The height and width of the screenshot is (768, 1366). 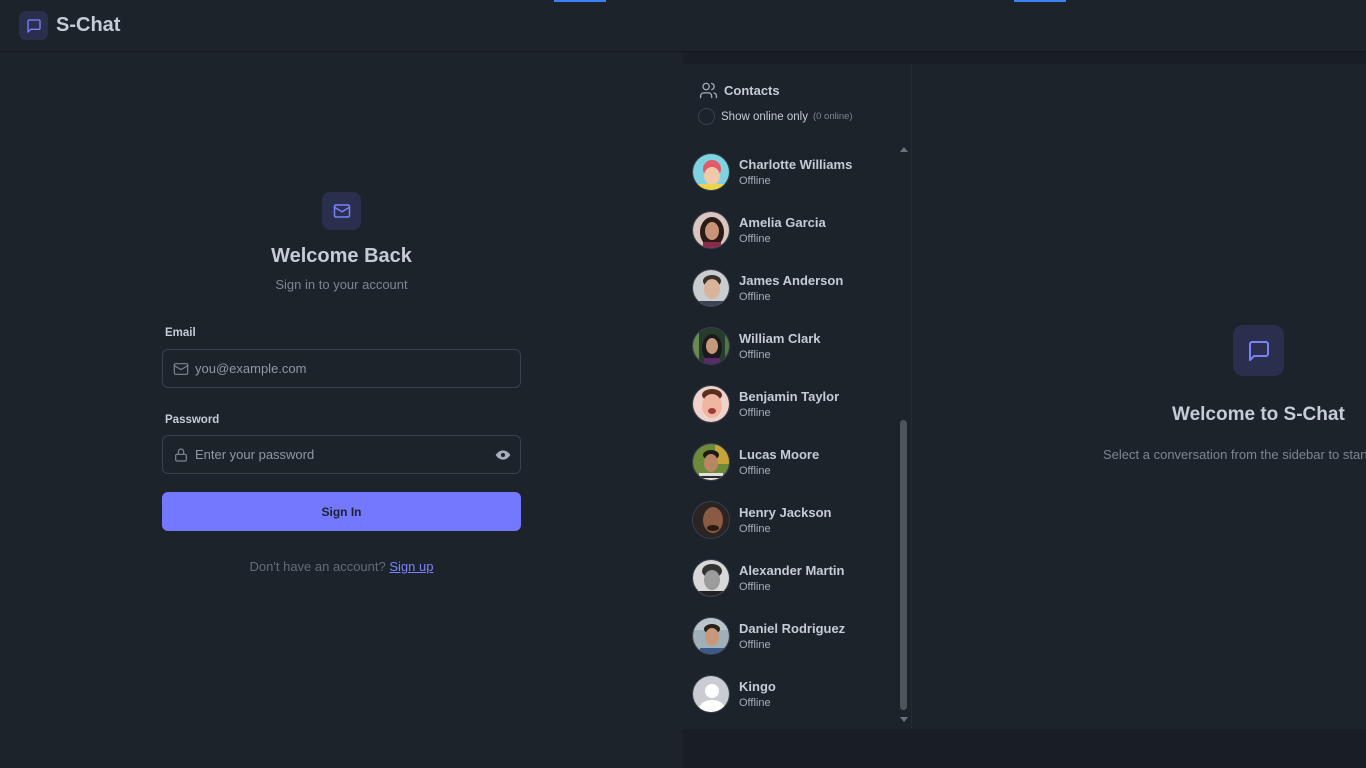 What do you see at coordinates (904, 719) in the screenshot?
I see `scroll-down-arrow` at bounding box center [904, 719].